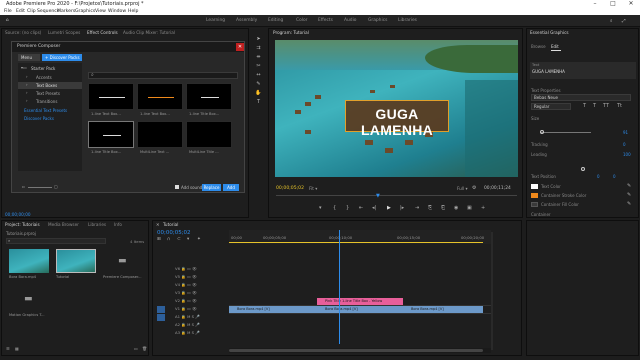  I want to click on title-overlay-text: GUGA LAMENHA, so click(397, 122).